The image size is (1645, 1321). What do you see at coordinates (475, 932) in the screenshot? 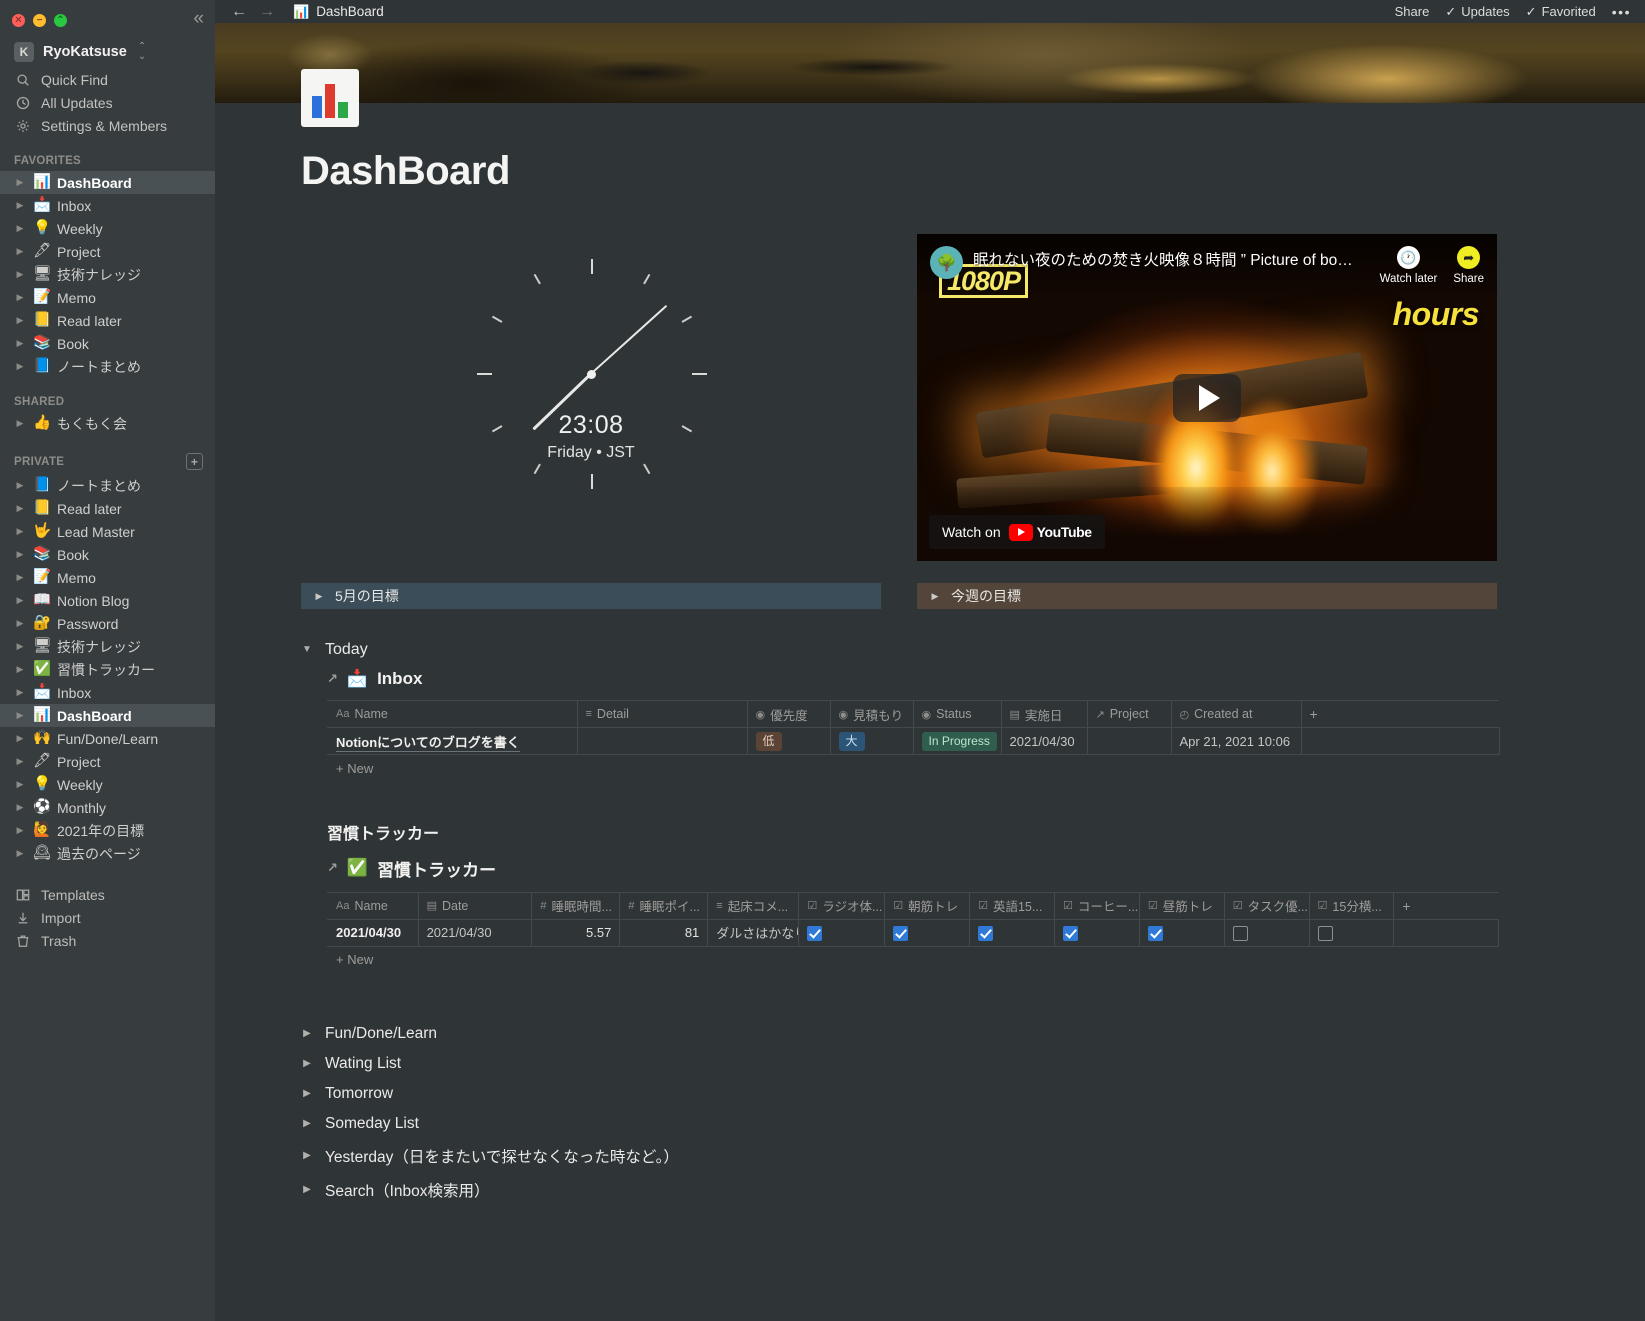
I see `row-date: 2021/04/30` at bounding box center [475, 932].